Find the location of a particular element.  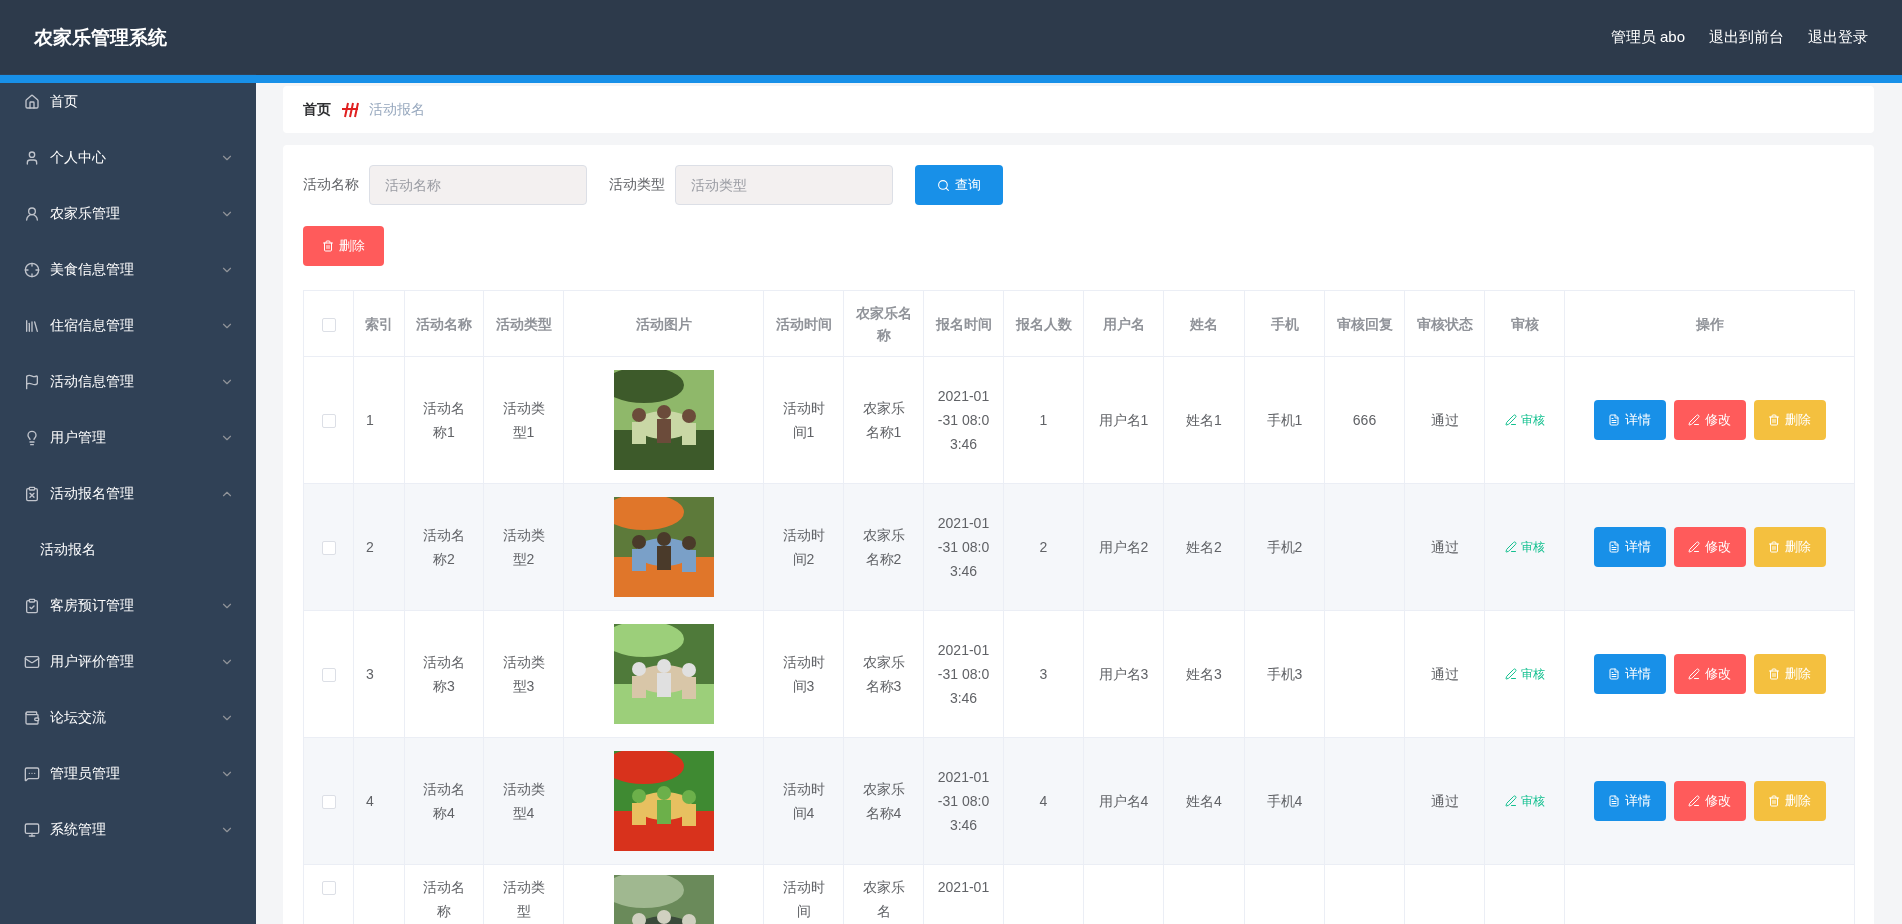

table-cell-text: 手机1 is located at coordinates (1284, 420).